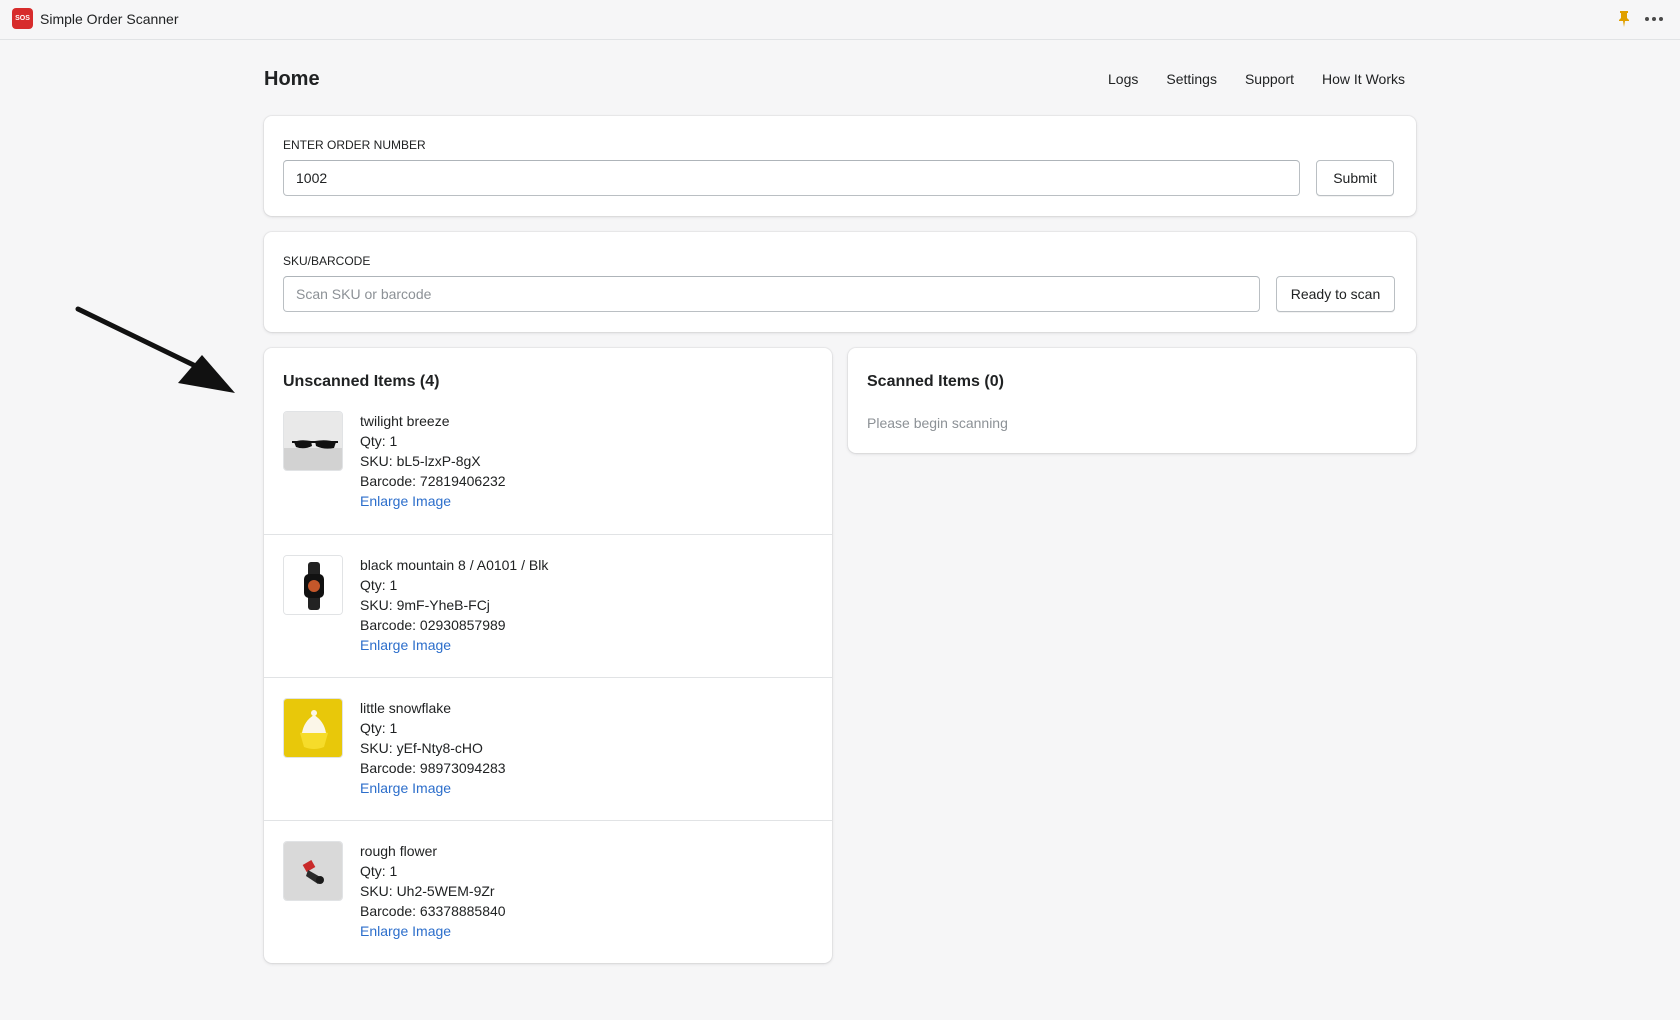  I want to click on item-sku: SKU: 9mF-YheB-FCj, so click(425, 605).